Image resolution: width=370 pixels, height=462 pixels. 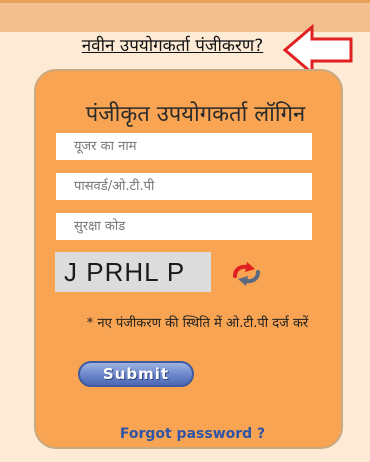 What do you see at coordinates (185, 1) in the screenshot?
I see `top-bar-border` at bounding box center [185, 1].